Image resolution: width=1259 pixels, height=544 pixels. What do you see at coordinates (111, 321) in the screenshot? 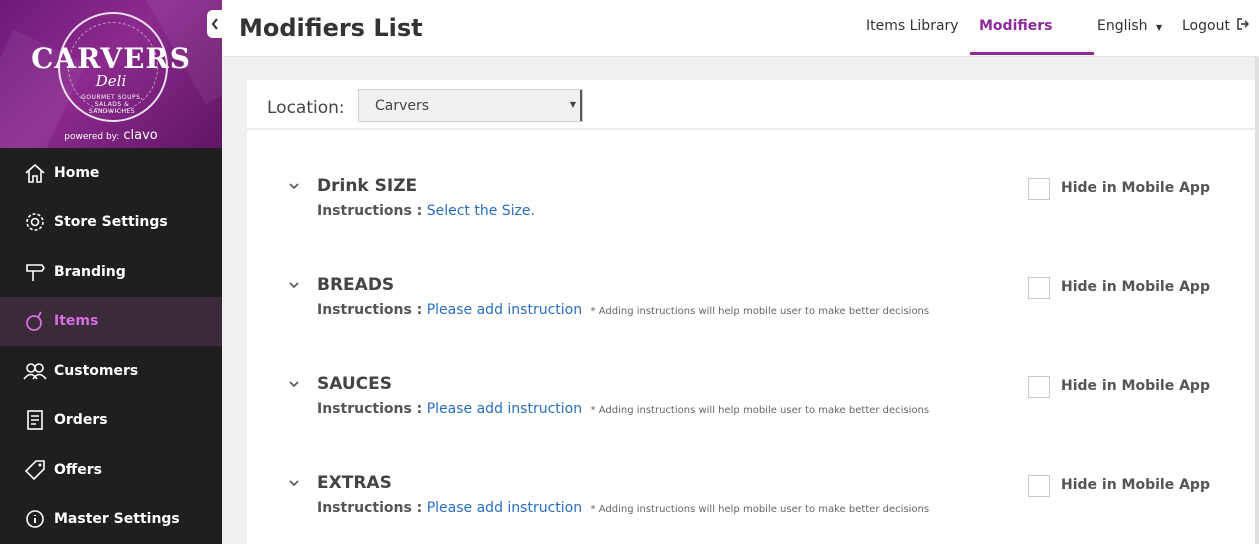
I see `sidebar-item-items: Items` at bounding box center [111, 321].